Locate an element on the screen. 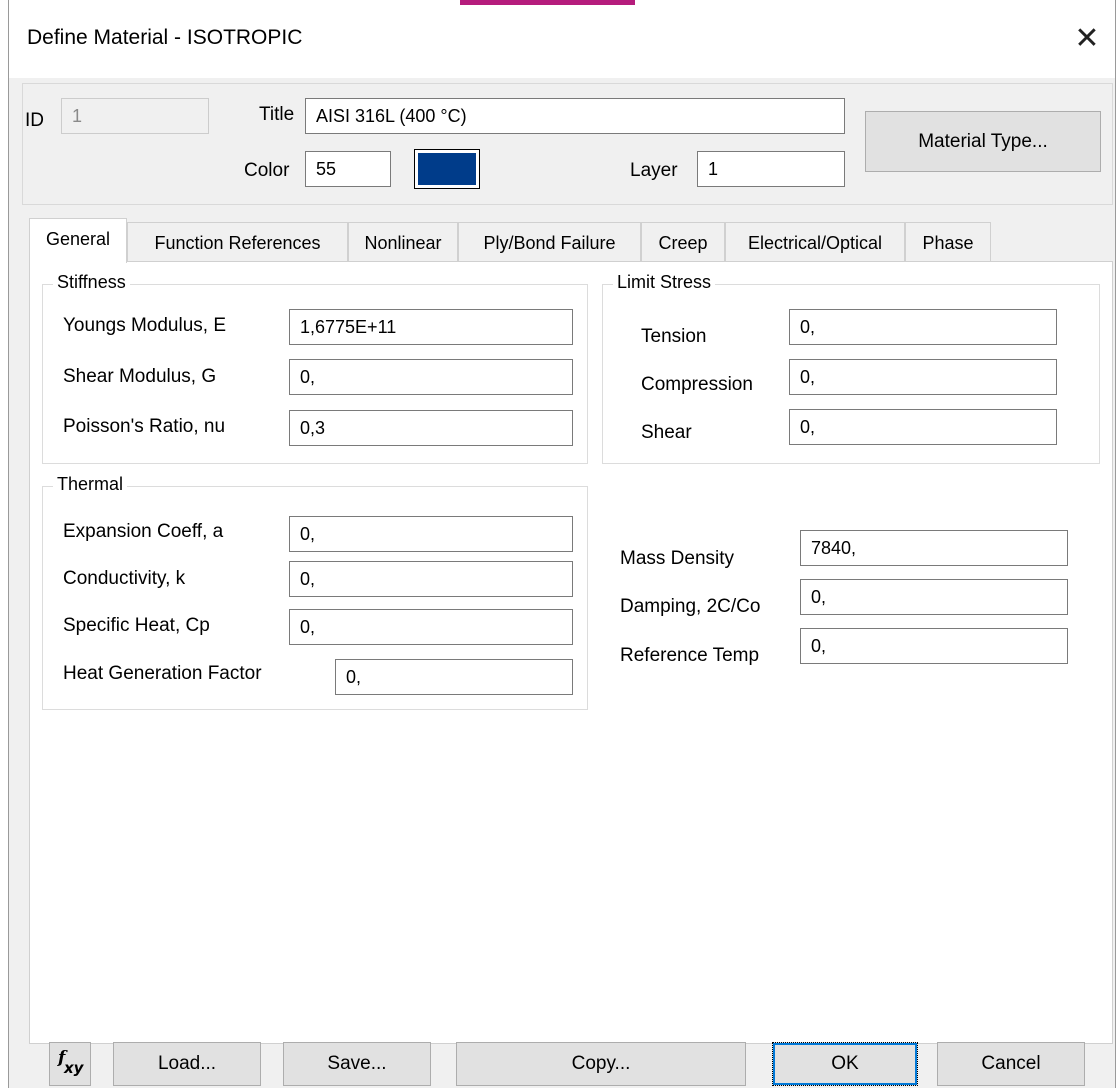 The height and width of the screenshot is (1090, 1118). cancel-button: Cancel is located at coordinates (1011, 1064).